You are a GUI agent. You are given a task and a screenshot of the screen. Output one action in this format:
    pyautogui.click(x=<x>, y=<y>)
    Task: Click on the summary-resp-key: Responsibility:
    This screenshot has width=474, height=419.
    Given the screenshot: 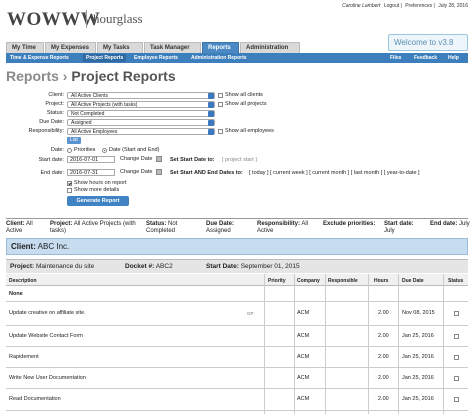 What is the action you would take?
    pyautogui.click(x=279, y=224)
    